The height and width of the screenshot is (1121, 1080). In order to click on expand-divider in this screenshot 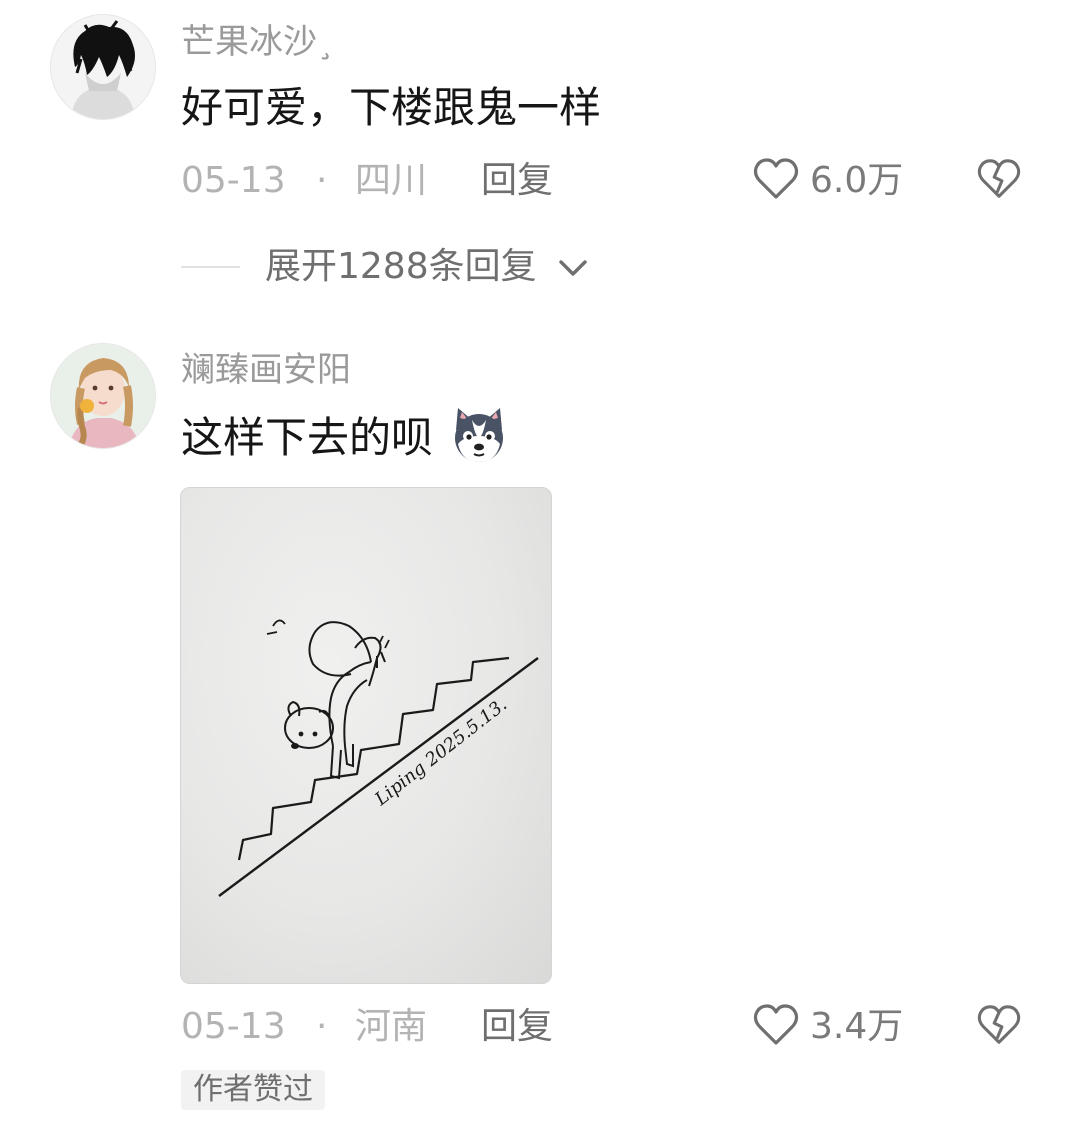, I will do `click(210, 267)`.